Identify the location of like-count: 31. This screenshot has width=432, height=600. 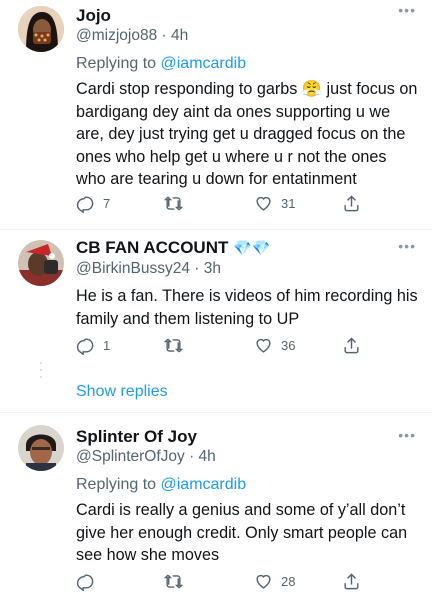
(288, 203).